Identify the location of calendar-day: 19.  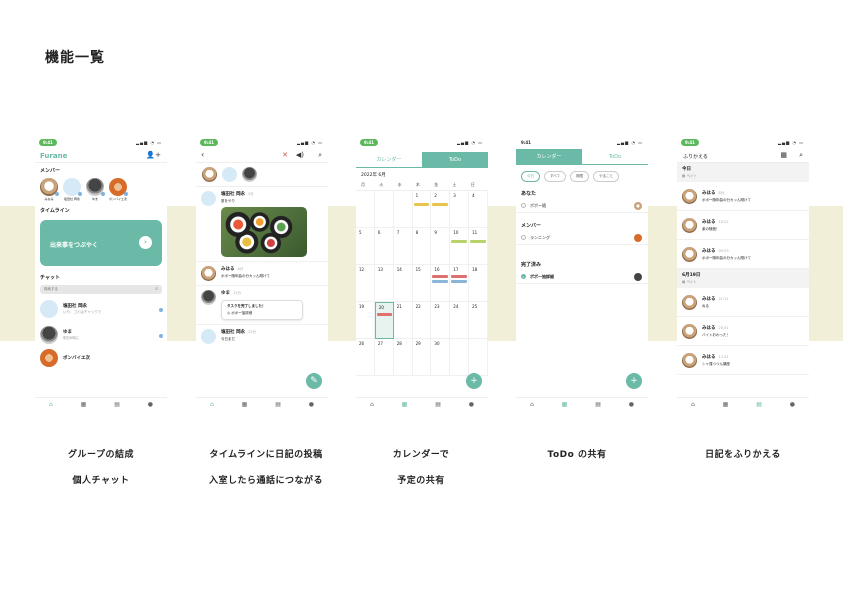
(365, 320).